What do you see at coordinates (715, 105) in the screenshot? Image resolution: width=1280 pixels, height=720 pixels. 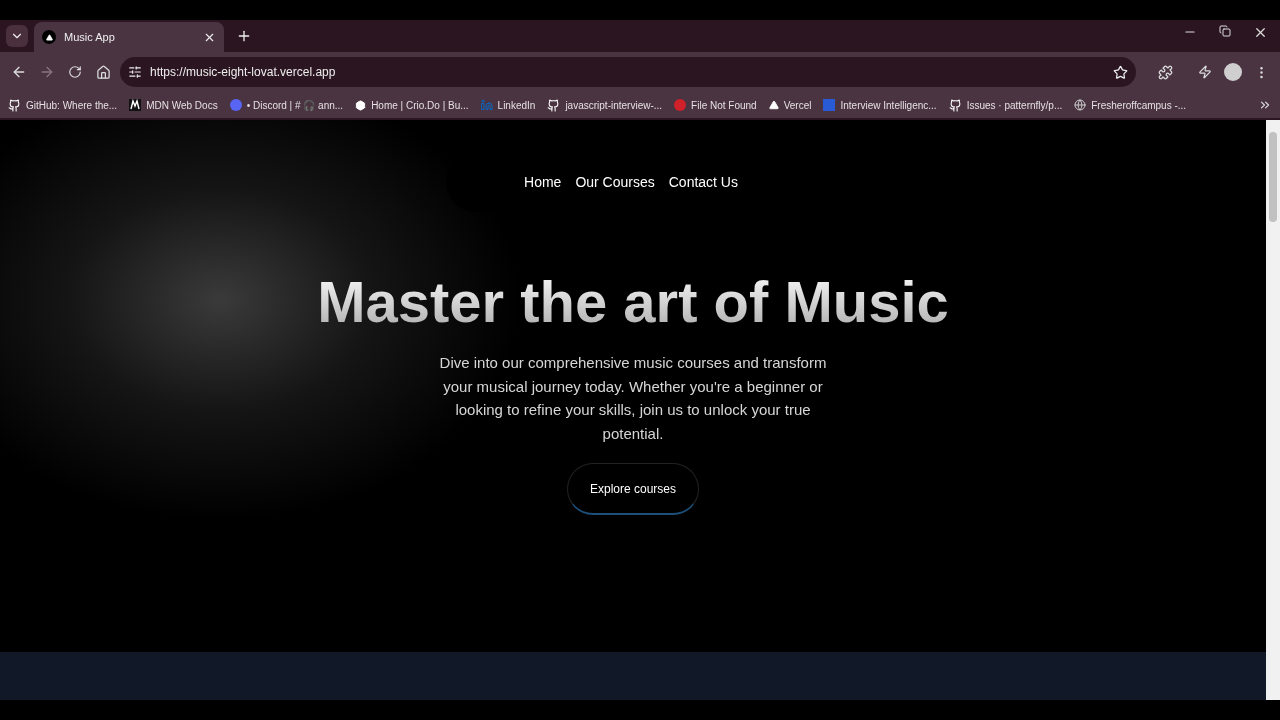 I see `bookmark: File Not Found` at bounding box center [715, 105].